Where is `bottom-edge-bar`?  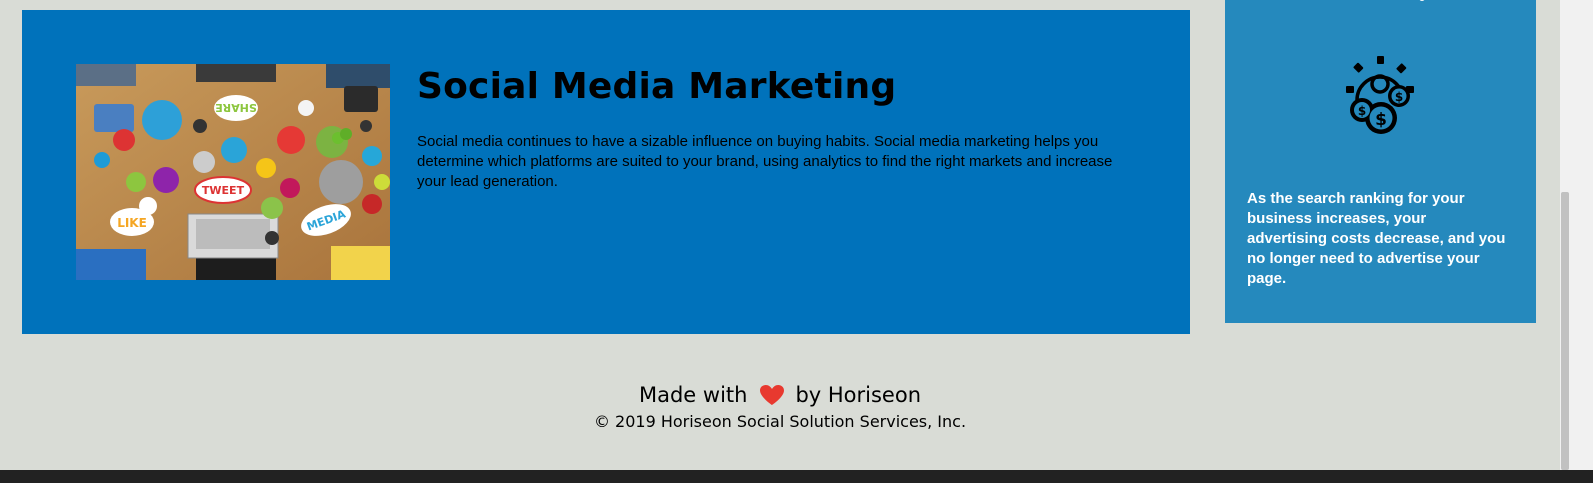
bottom-edge-bar is located at coordinates (796, 476).